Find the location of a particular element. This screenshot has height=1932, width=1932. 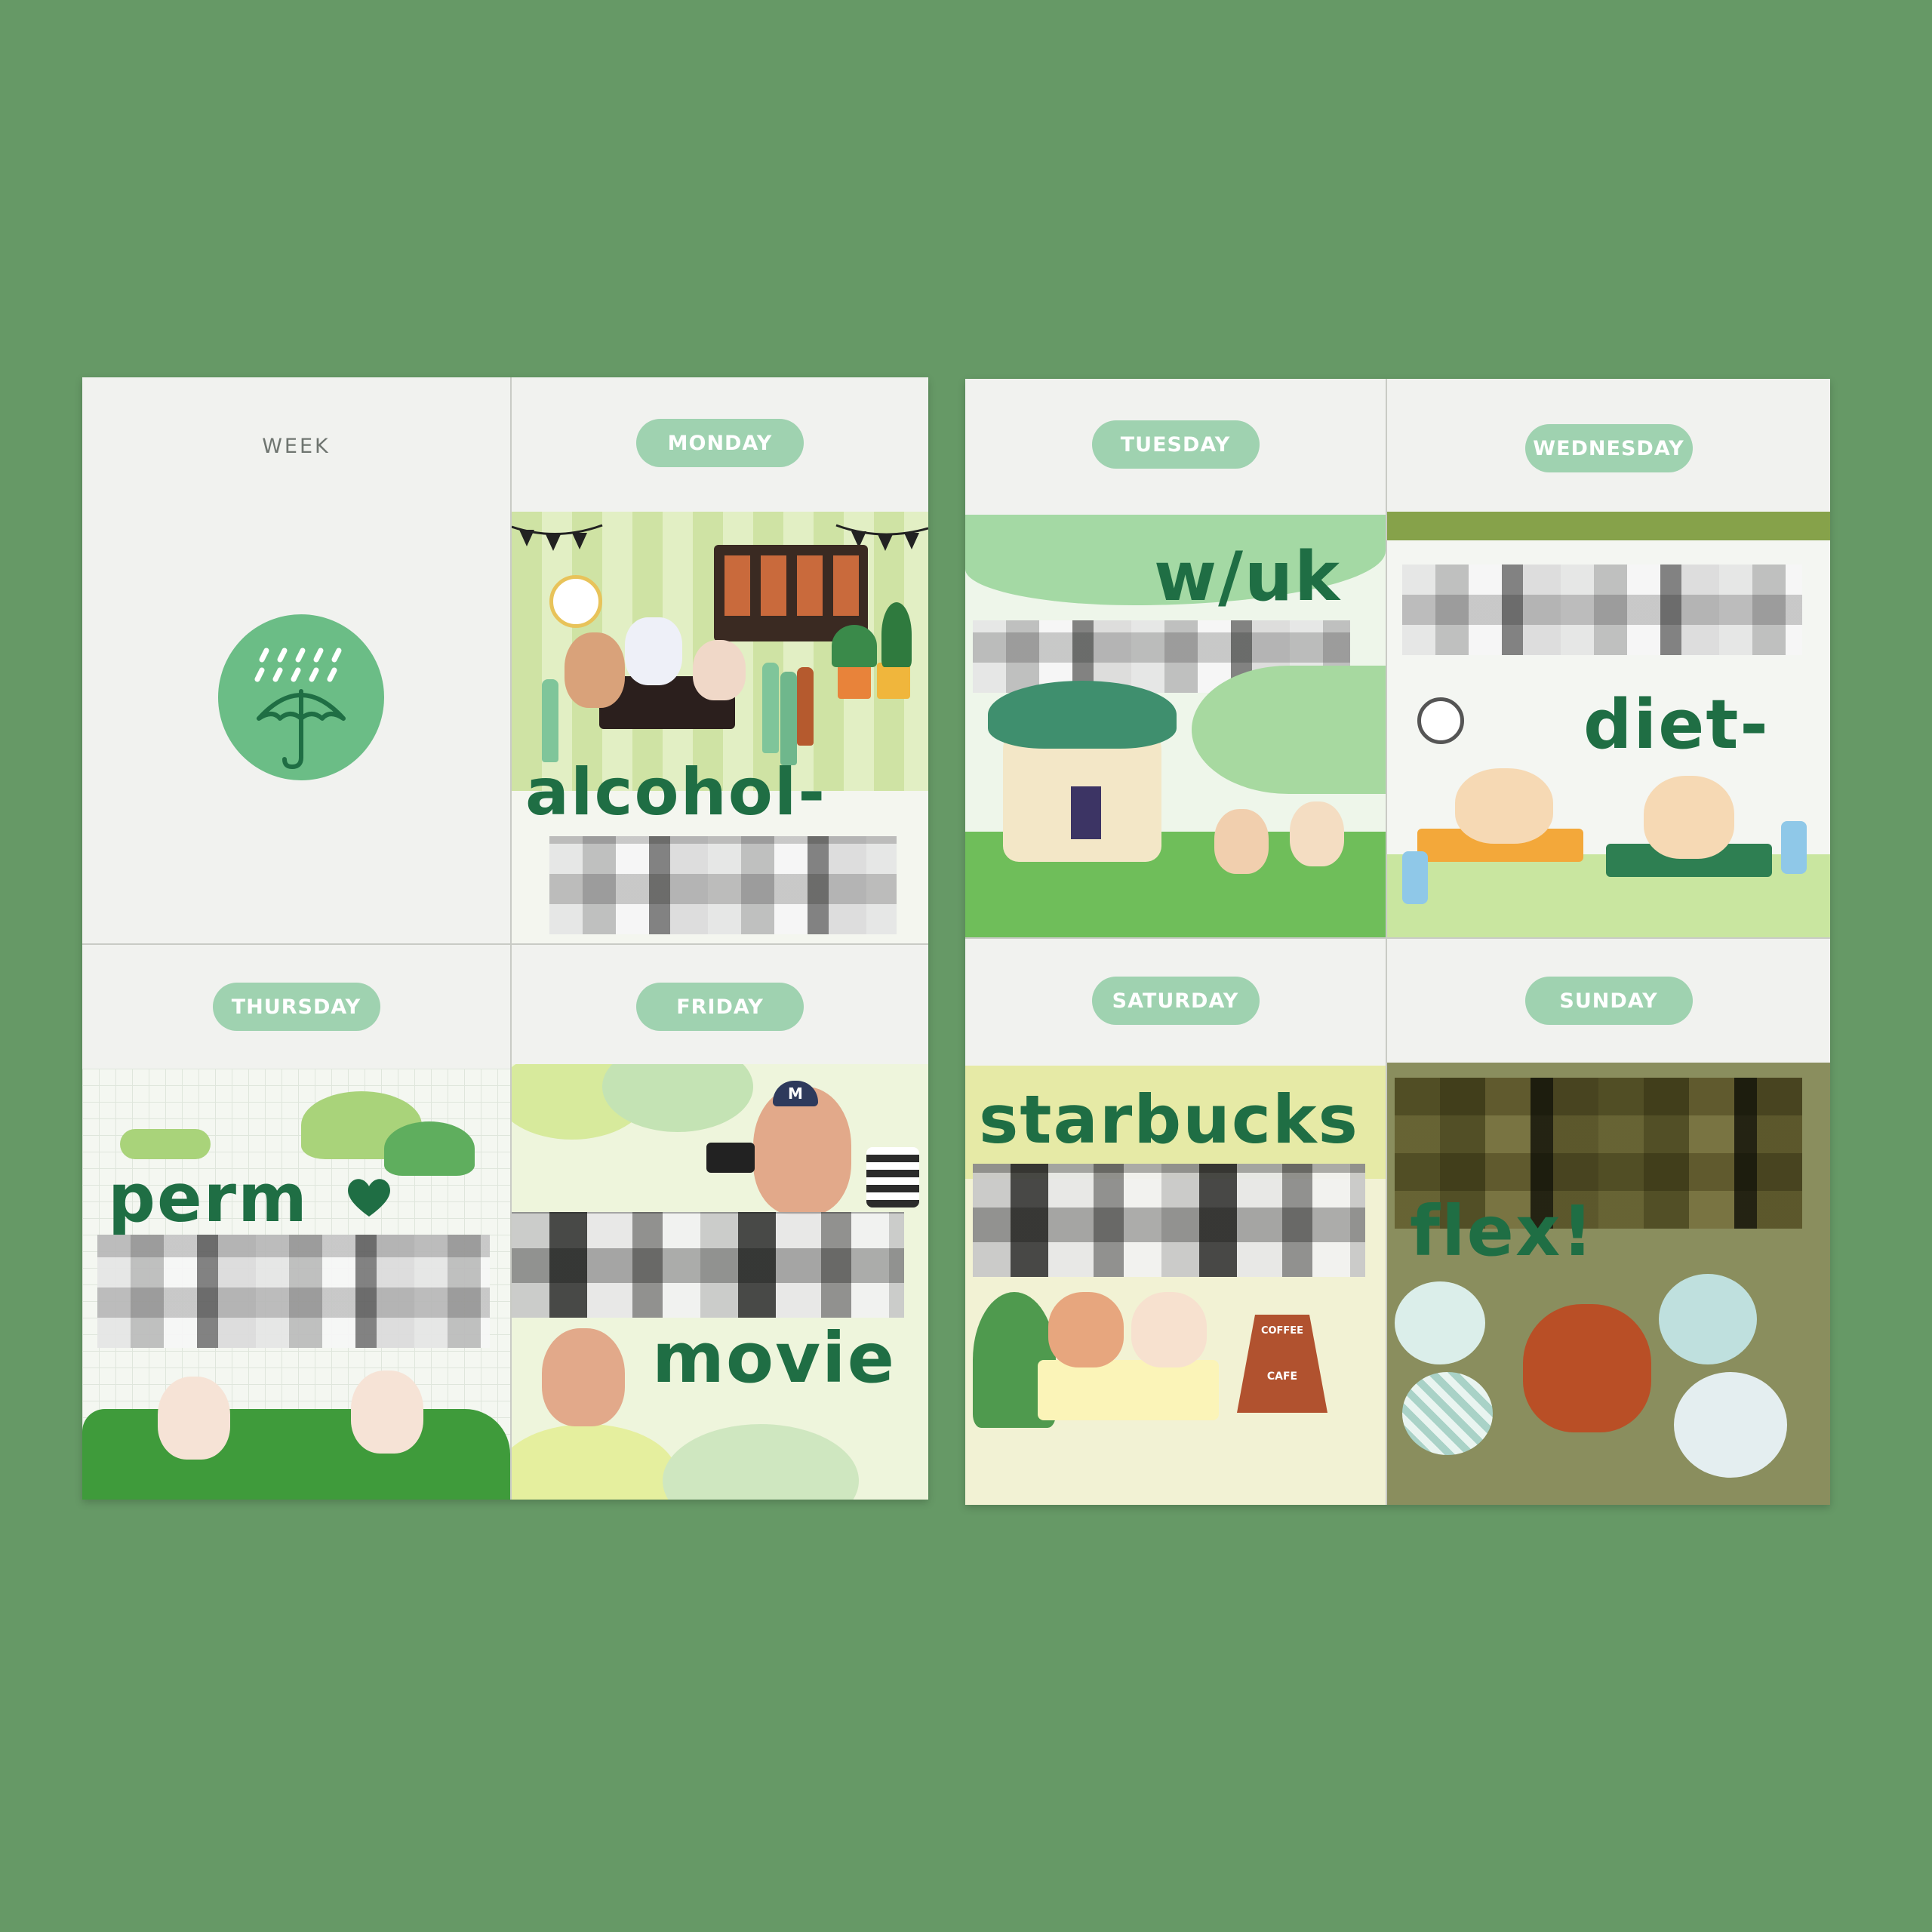

day-label-sunday: SUNDAY is located at coordinates (1608, 1001).